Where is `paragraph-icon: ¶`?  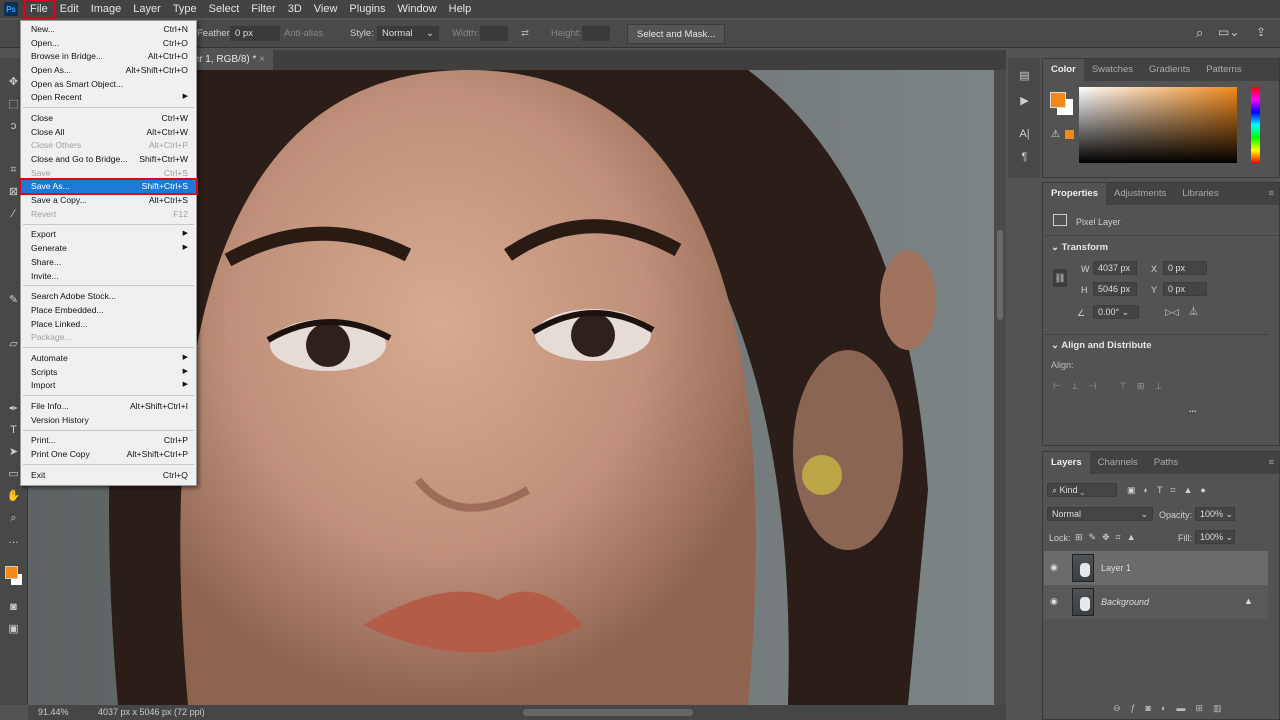 paragraph-icon: ¶ is located at coordinates (1024, 157).